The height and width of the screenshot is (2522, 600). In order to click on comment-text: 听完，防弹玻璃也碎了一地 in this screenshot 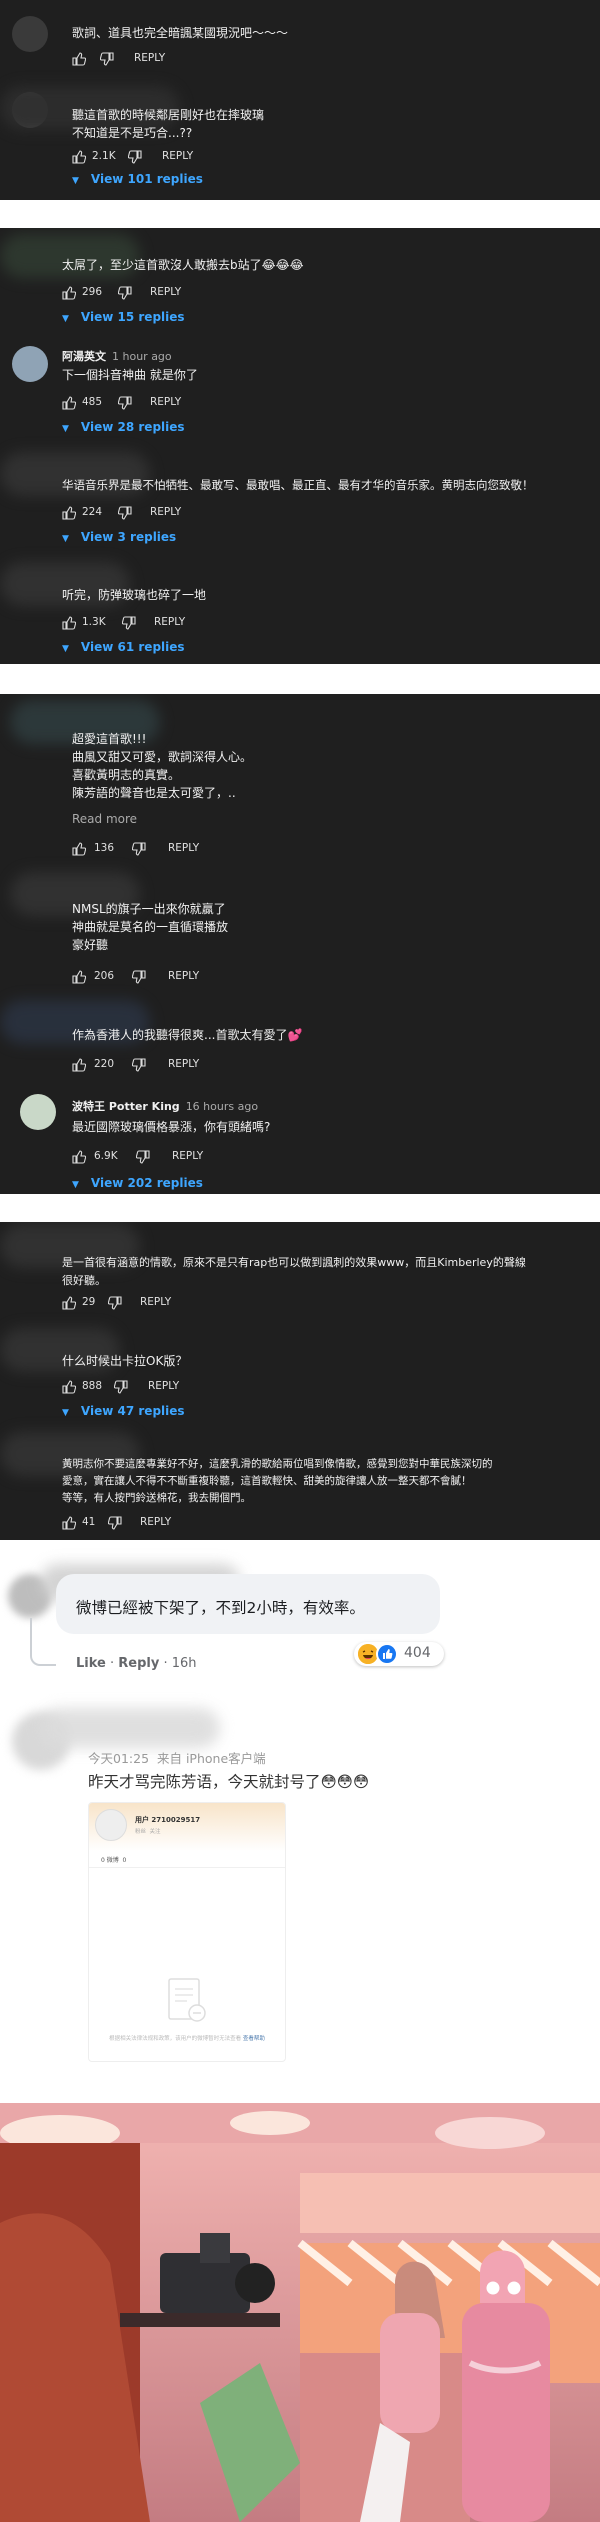, I will do `click(134, 595)`.